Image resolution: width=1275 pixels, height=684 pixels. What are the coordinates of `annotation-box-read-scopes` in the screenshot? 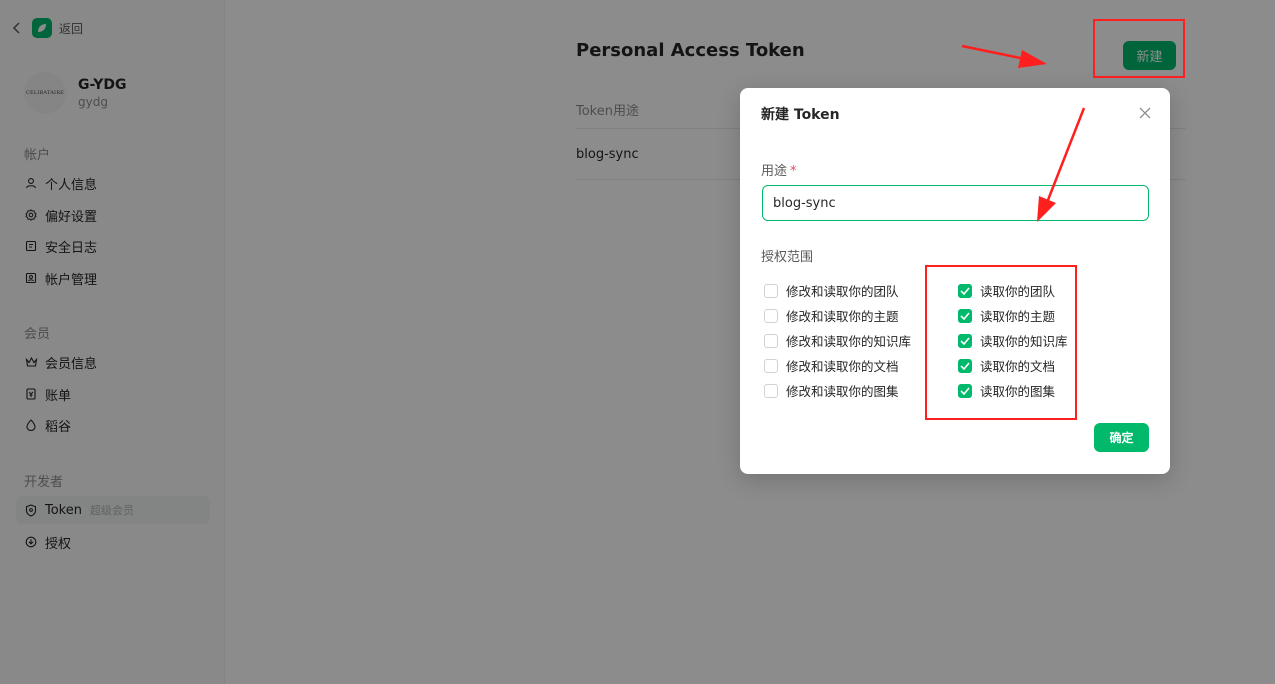 It's located at (1001, 342).